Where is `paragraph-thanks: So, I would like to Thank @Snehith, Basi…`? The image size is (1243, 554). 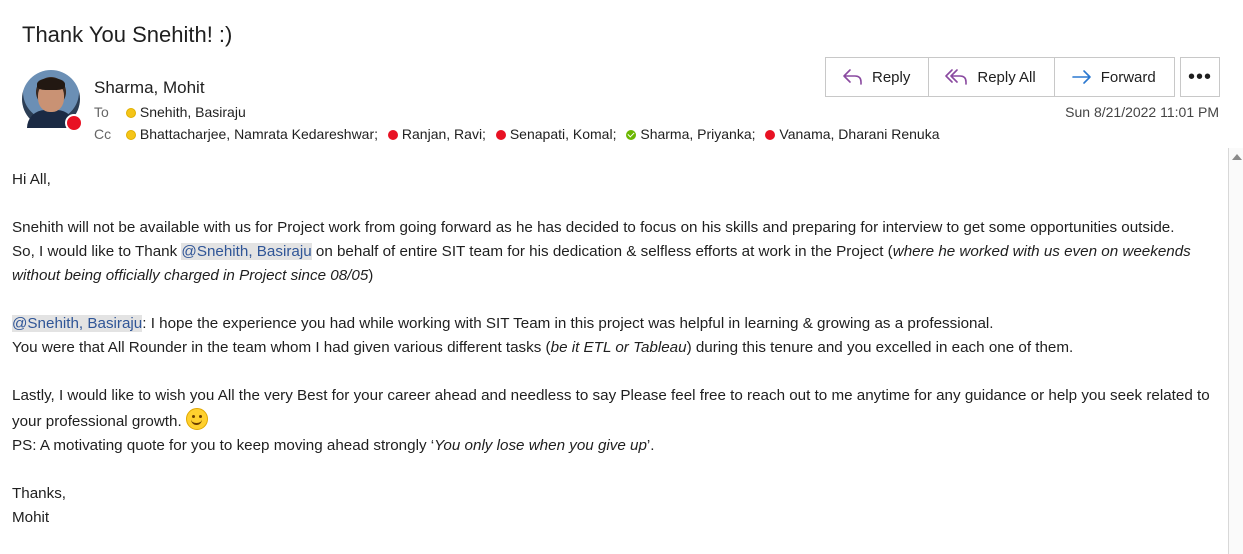
paragraph-thanks: So, I would like to Thank @Snehith, Basi… is located at coordinates (601, 263).